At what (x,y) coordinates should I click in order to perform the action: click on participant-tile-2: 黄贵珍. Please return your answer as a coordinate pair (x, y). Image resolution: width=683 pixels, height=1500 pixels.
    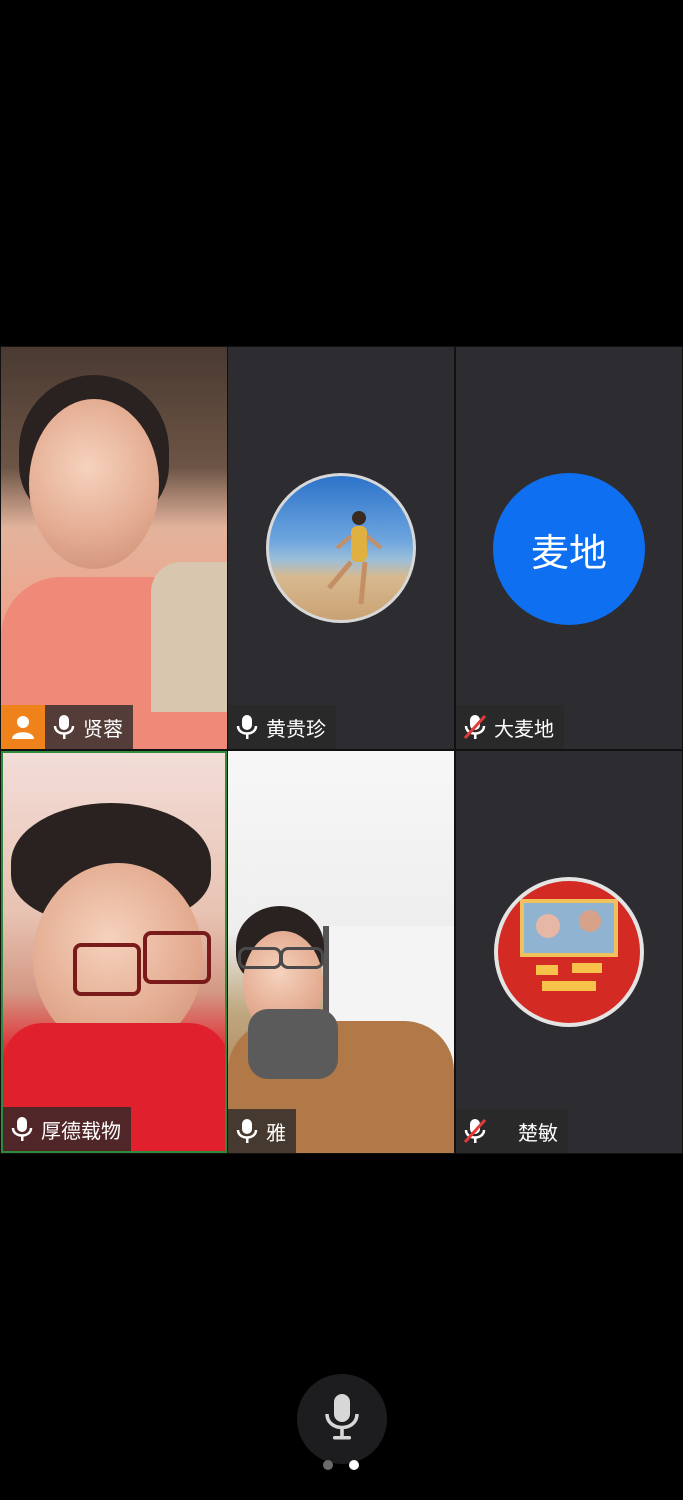
    Looking at the image, I should click on (341, 548).